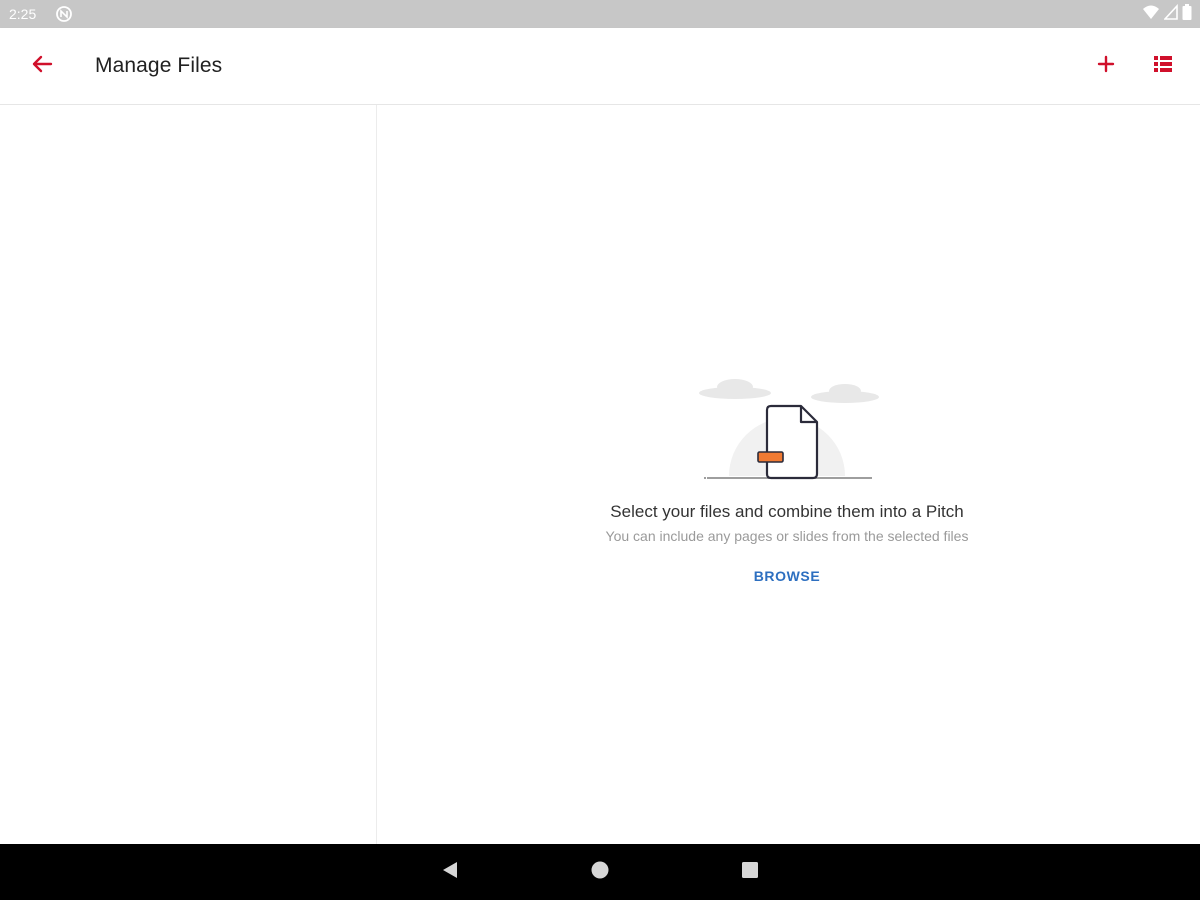  I want to click on status-icons, so click(1167, 14).